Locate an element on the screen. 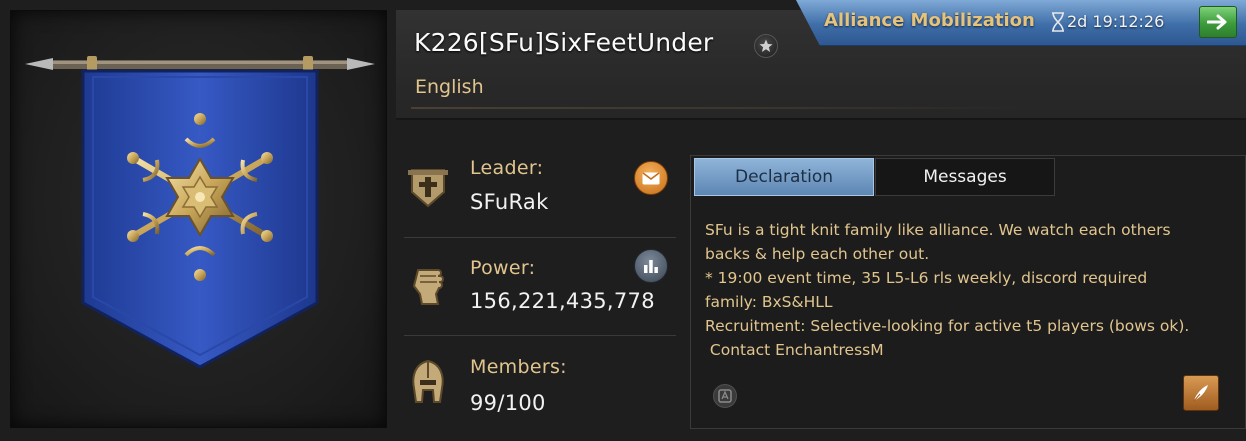 The image size is (1246, 441). leader-row: Leader: SFuRak is located at coordinates (540, 189).